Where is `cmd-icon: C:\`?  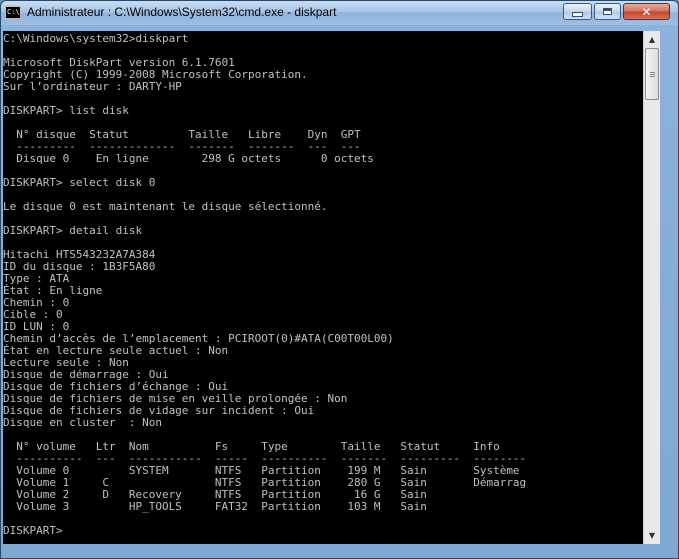
cmd-icon: C:\ is located at coordinates (13, 12).